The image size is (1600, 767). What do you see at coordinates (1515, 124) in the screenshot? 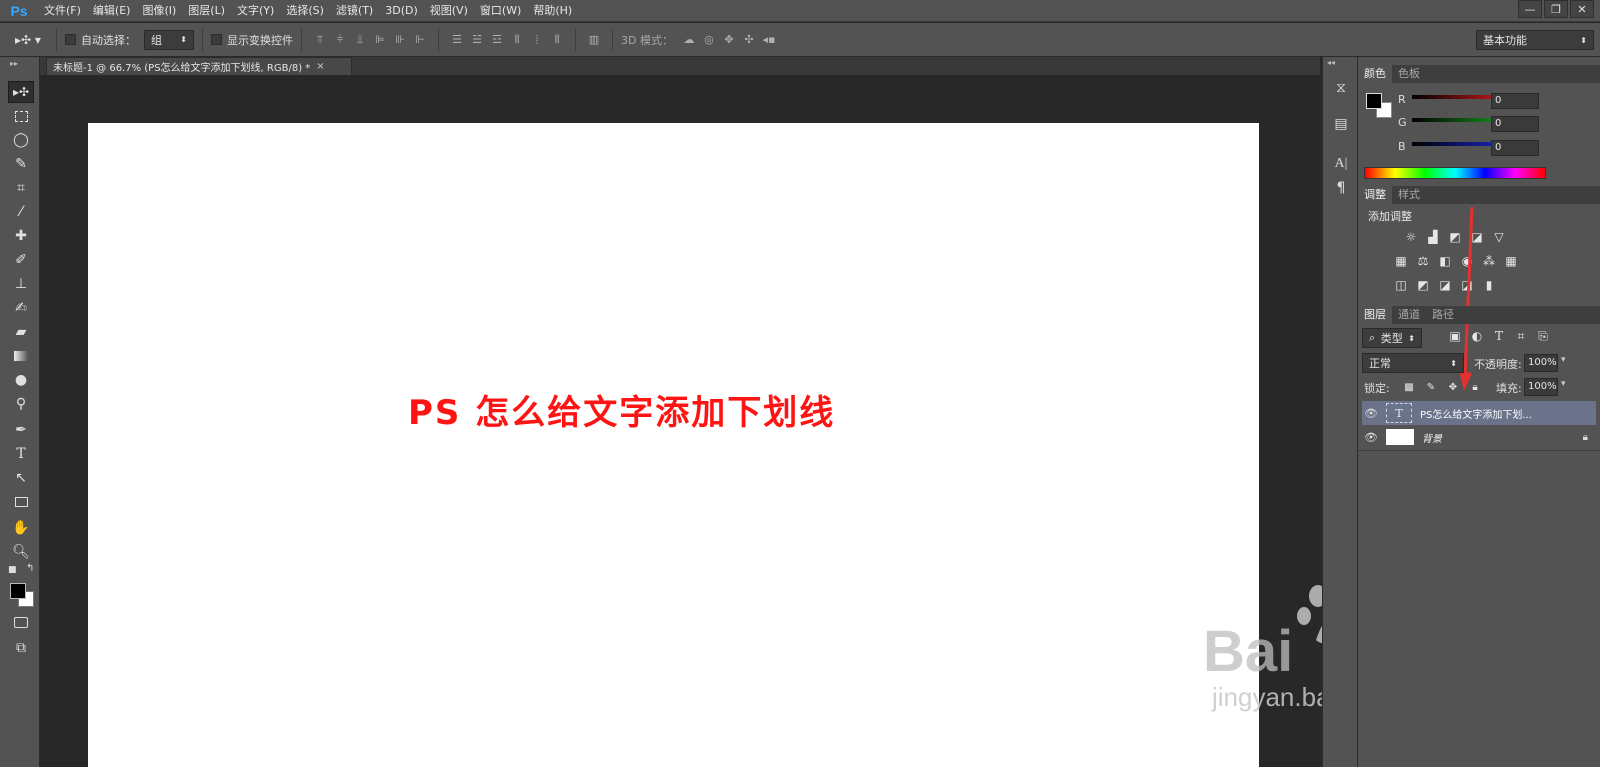
I see `channel-g-value: 0` at bounding box center [1515, 124].